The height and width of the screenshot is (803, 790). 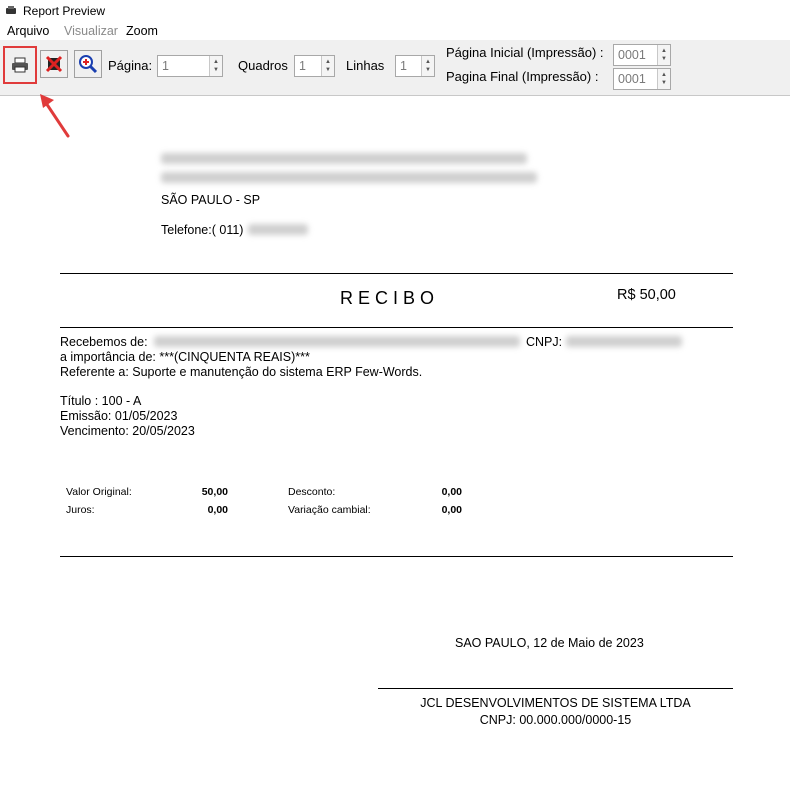 I want to click on desconto-label: Desconto:, so click(x=312, y=492).